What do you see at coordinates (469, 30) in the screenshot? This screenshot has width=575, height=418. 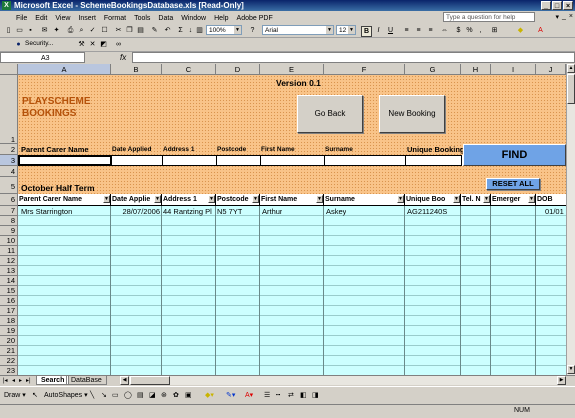 I see `percent-icon: %` at bounding box center [469, 30].